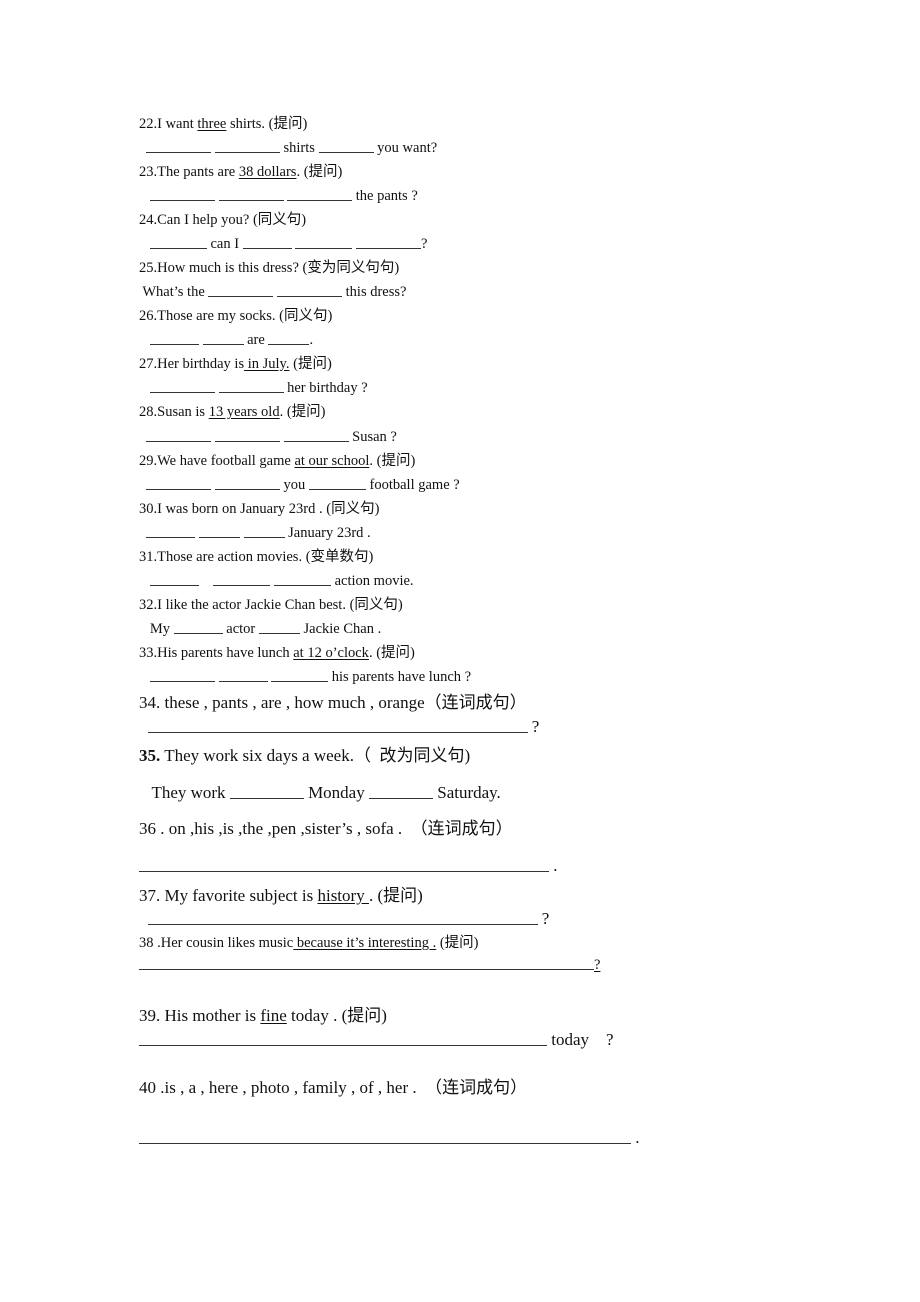  I want to click on text-segment: (提问), so click(457, 943).